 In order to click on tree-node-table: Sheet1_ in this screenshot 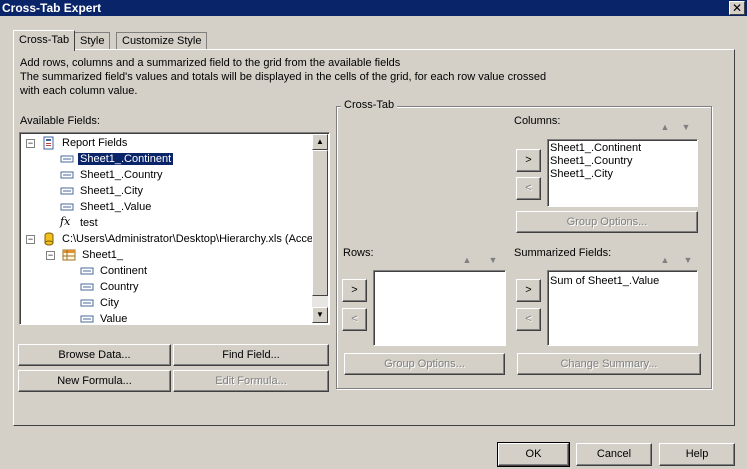, I will do `click(102, 255)`.